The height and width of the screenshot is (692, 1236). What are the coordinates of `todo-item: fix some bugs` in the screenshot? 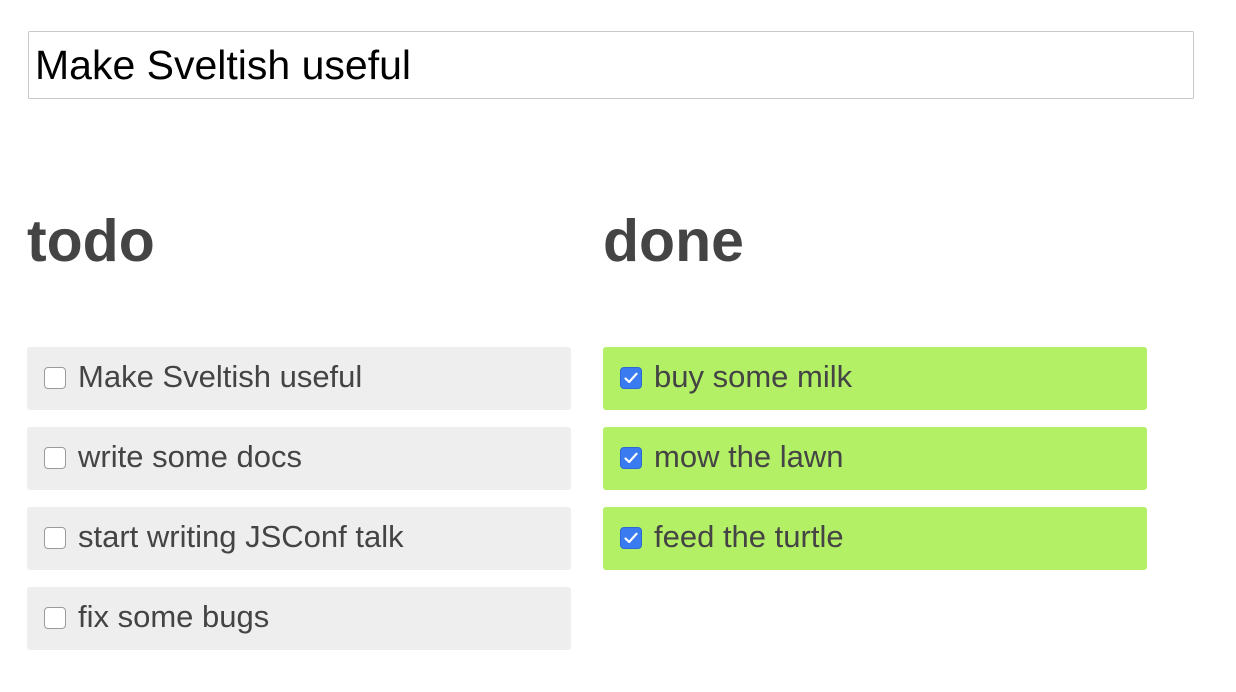 It's located at (299, 618).